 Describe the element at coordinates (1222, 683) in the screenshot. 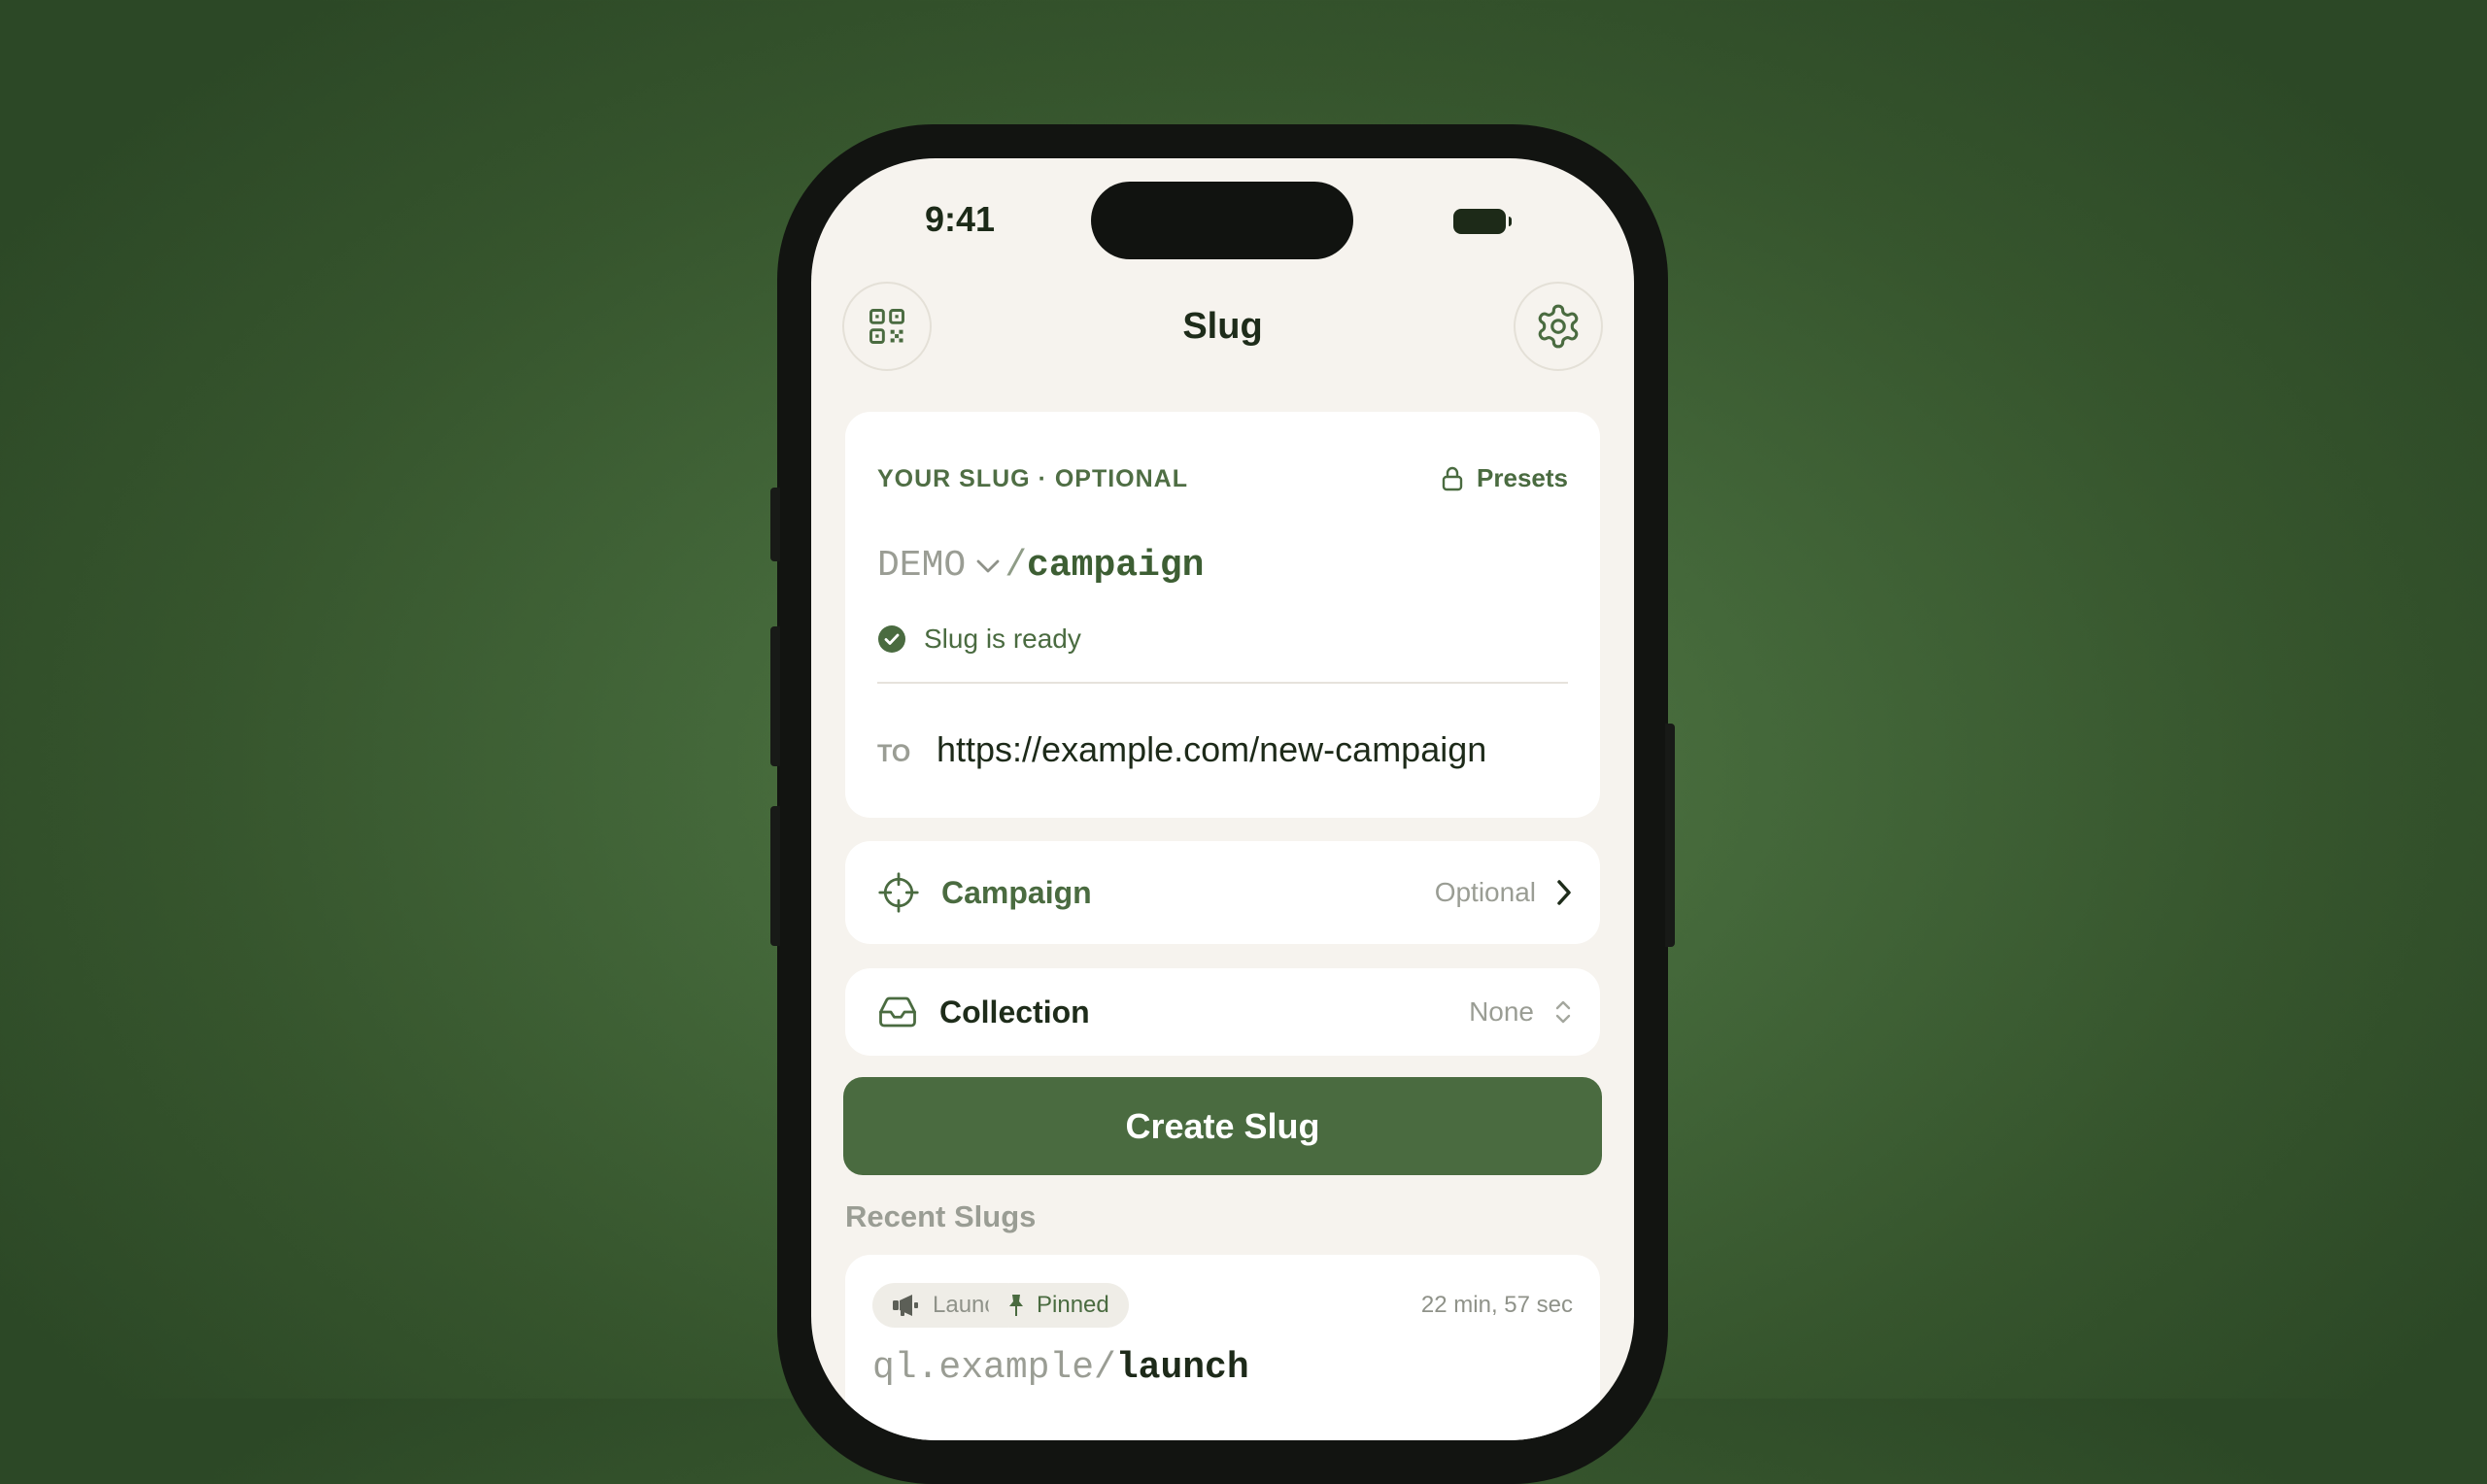

I see `divider` at that location.